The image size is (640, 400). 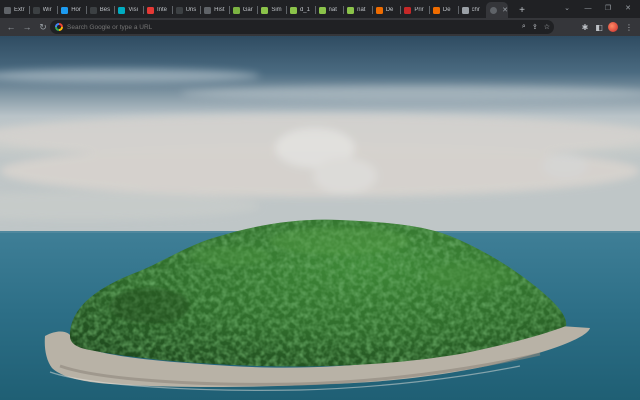 What do you see at coordinates (43, 27) in the screenshot?
I see `reload-button: ↻` at bounding box center [43, 27].